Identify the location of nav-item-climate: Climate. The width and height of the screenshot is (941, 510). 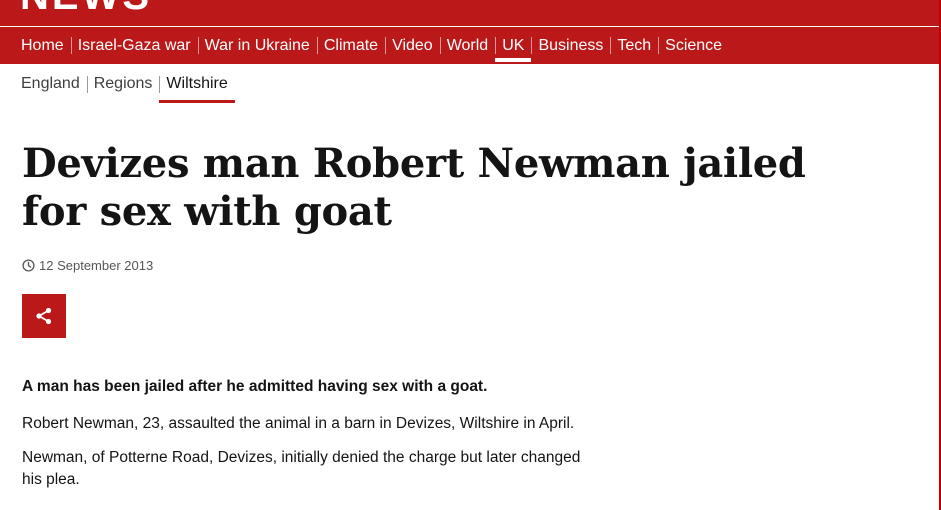
(350, 45).